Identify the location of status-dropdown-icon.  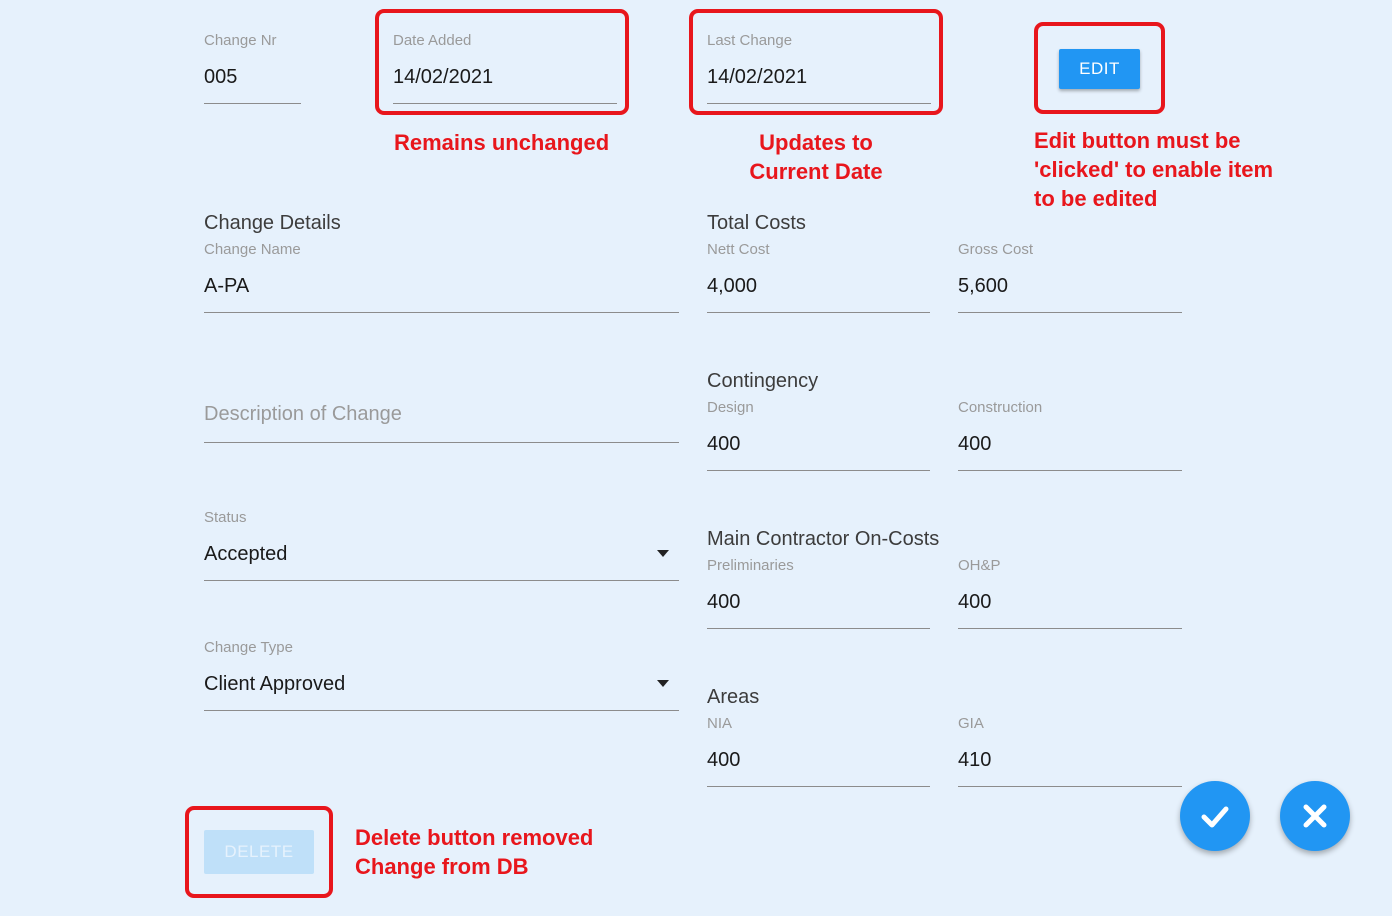
(663, 553).